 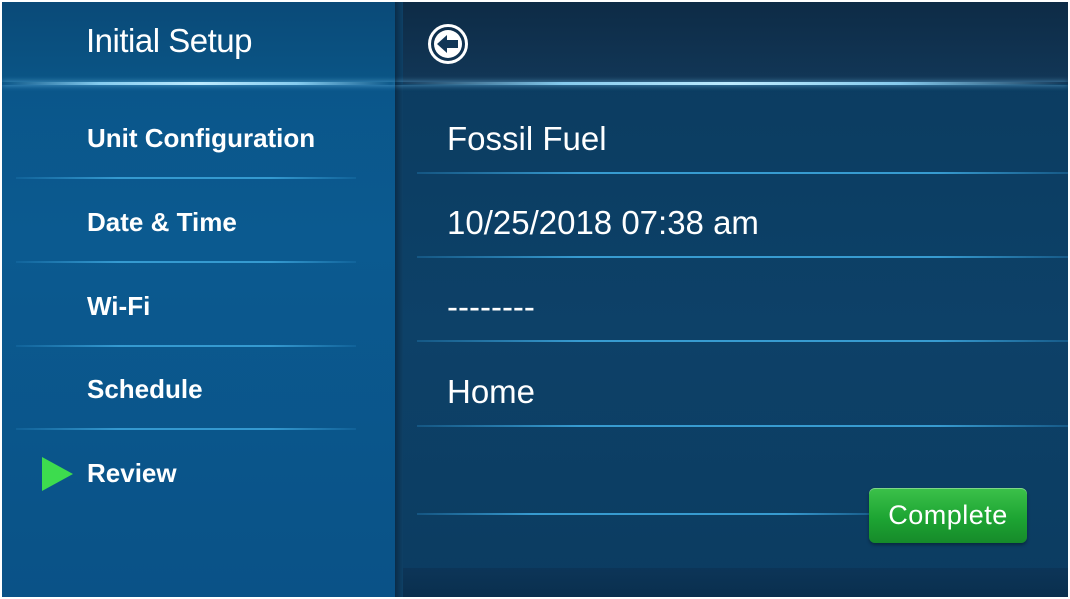 What do you see at coordinates (198, 305) in the screenshot?
I see `sidebar-item-wifi: Wi-Fi` at bounding box center [198, 305].